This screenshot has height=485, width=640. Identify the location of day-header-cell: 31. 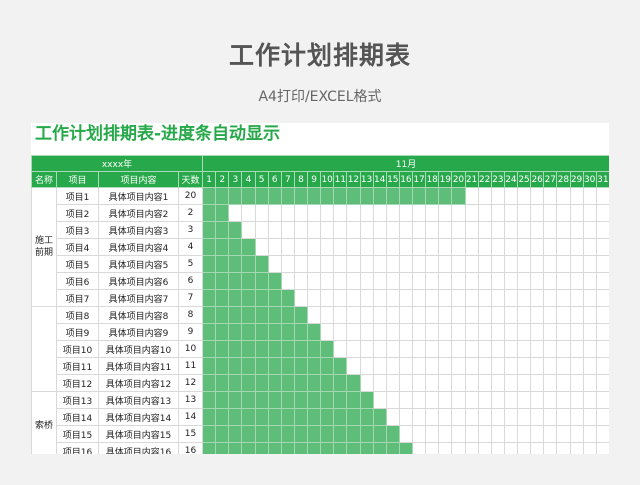
(602, 179).